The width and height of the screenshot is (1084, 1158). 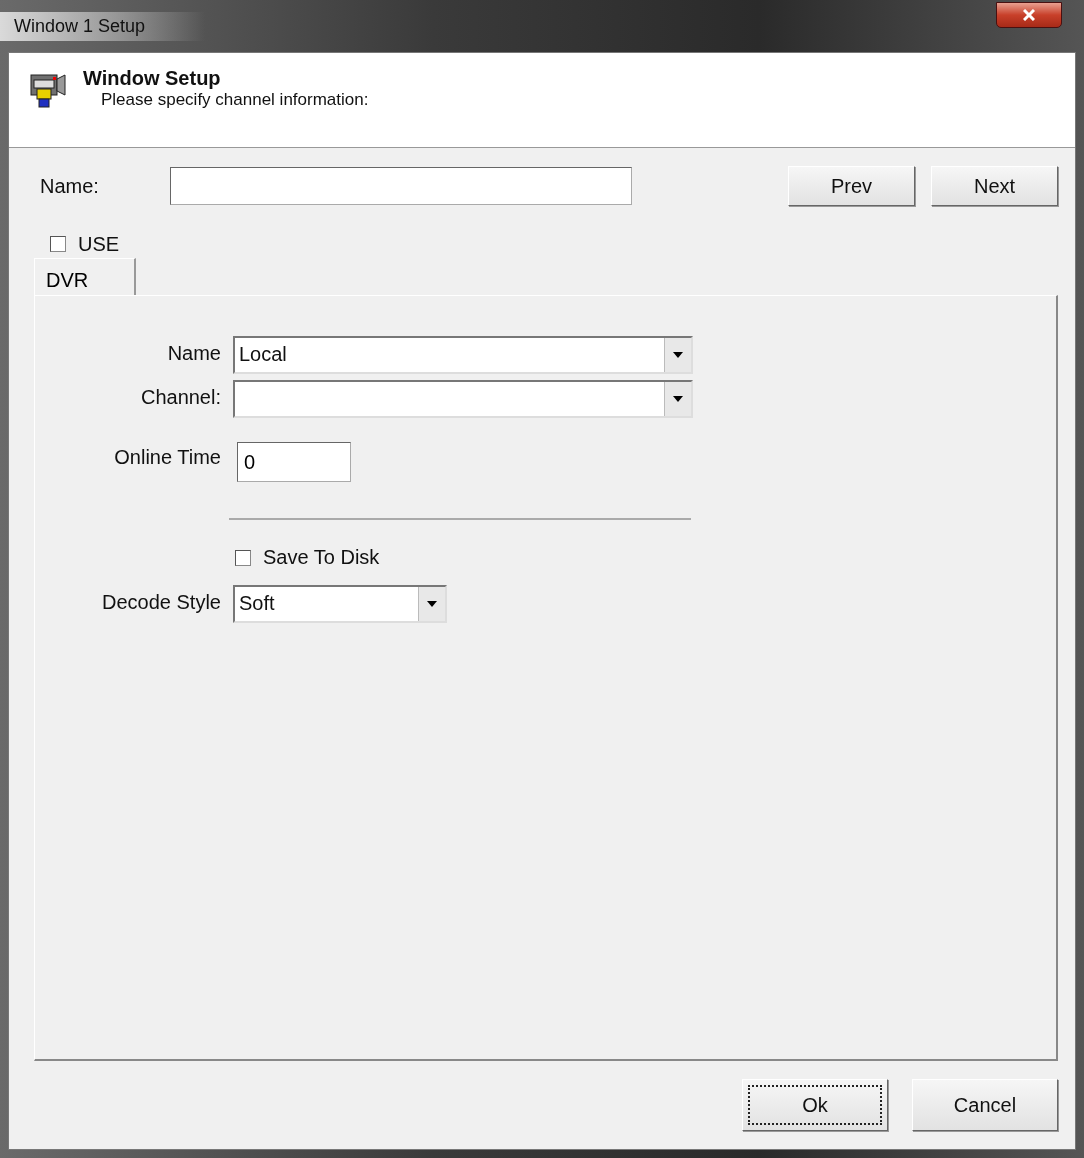 I want to click on field-label: Name, so click(x=194, y=353).